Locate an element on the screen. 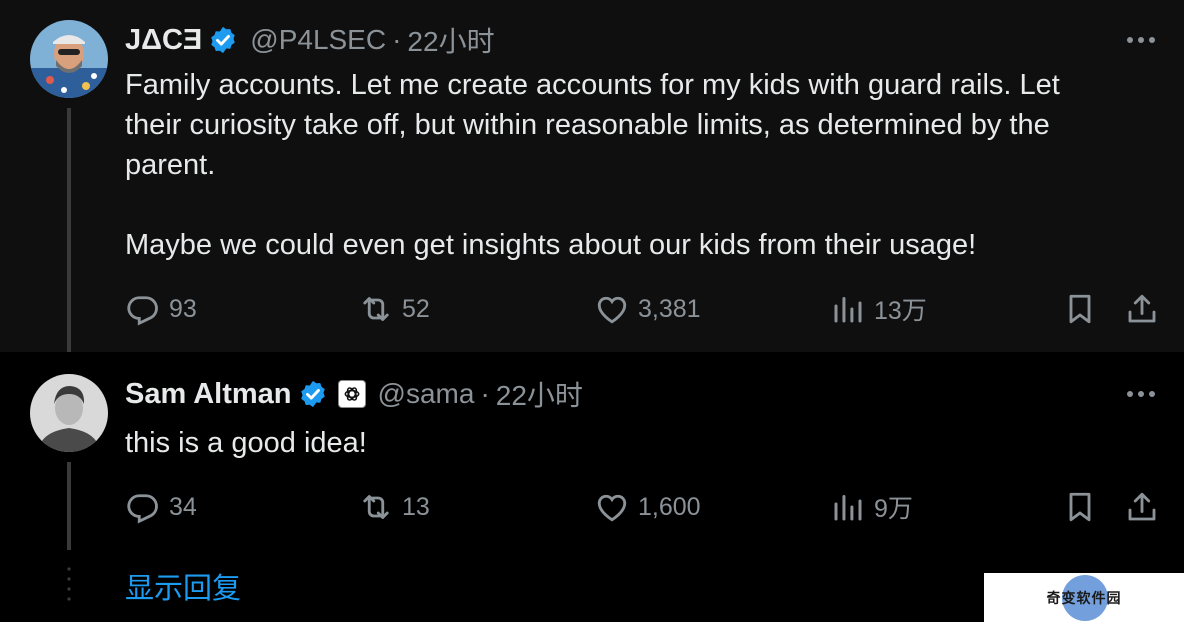 This screenshot has height=622, width=1184. handle: @P4LSEC is located at coordinates (318, 40).